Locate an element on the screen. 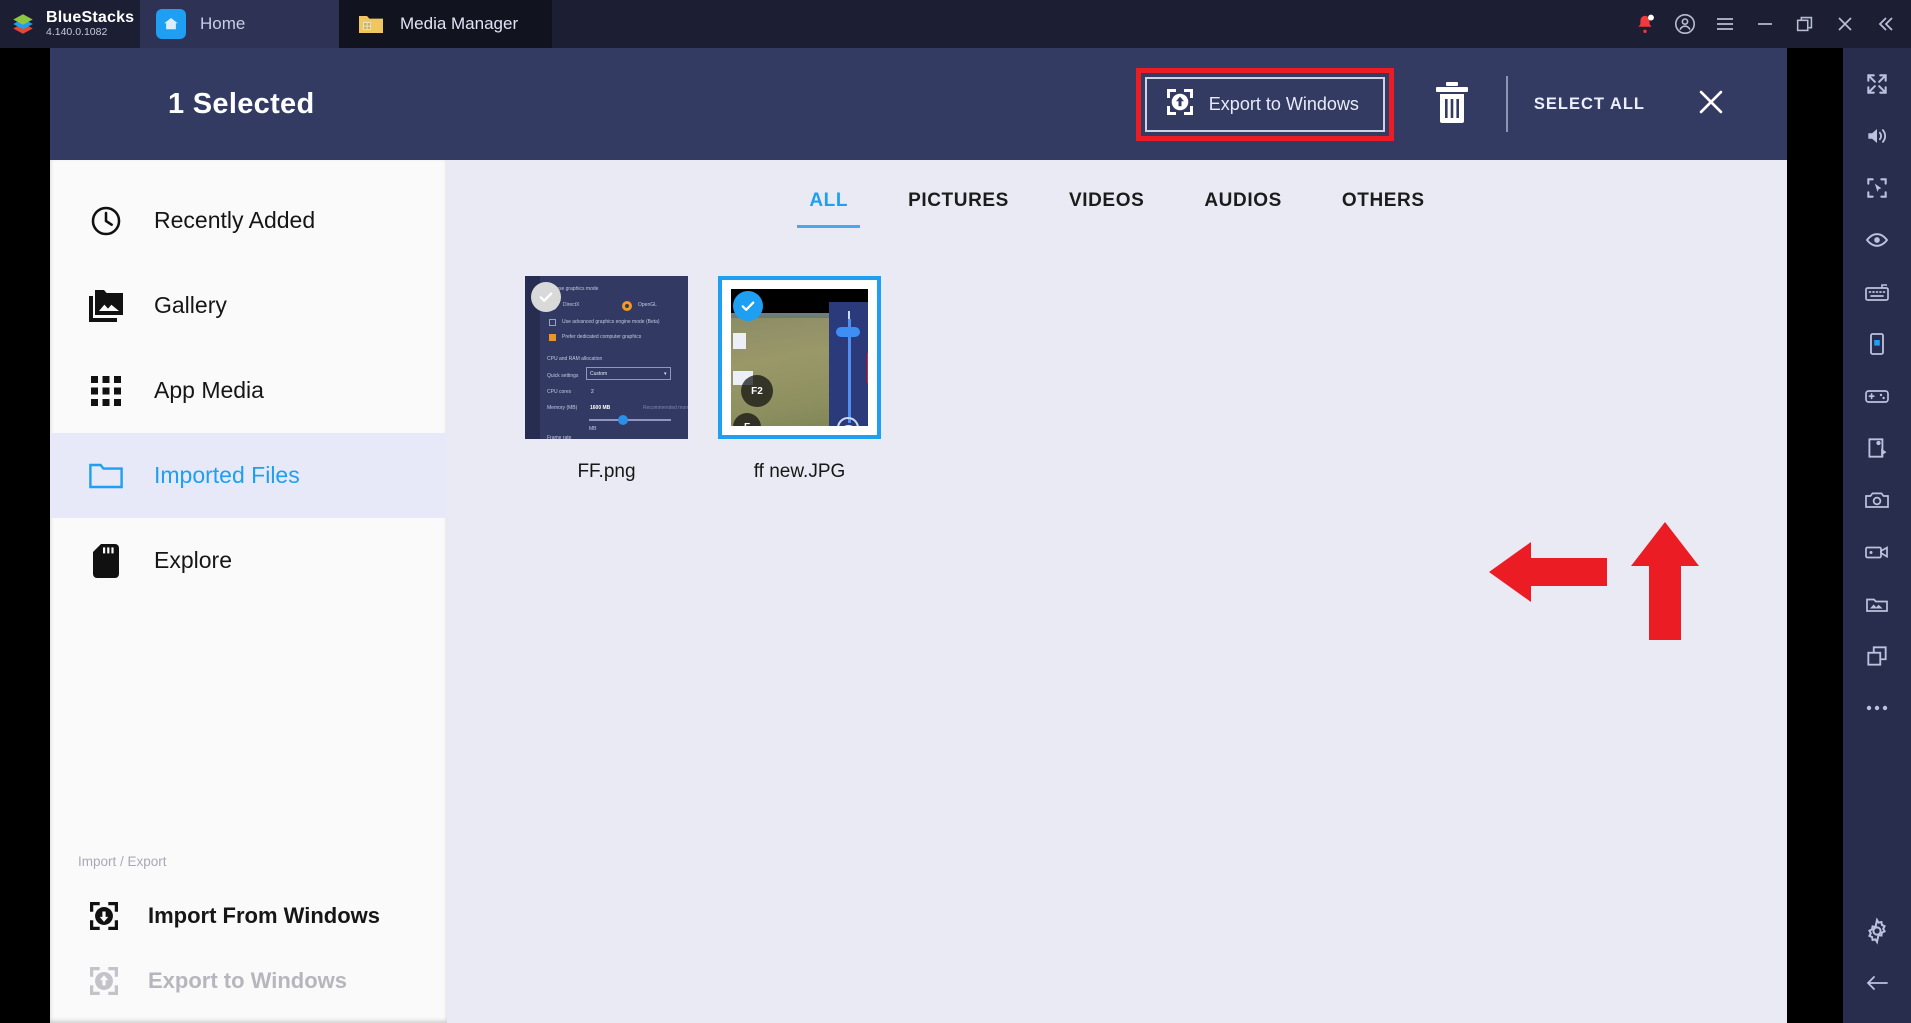 This screenshot has height=1023, width=1911. cursor-target-icon is located at coordinates (1877, 188).